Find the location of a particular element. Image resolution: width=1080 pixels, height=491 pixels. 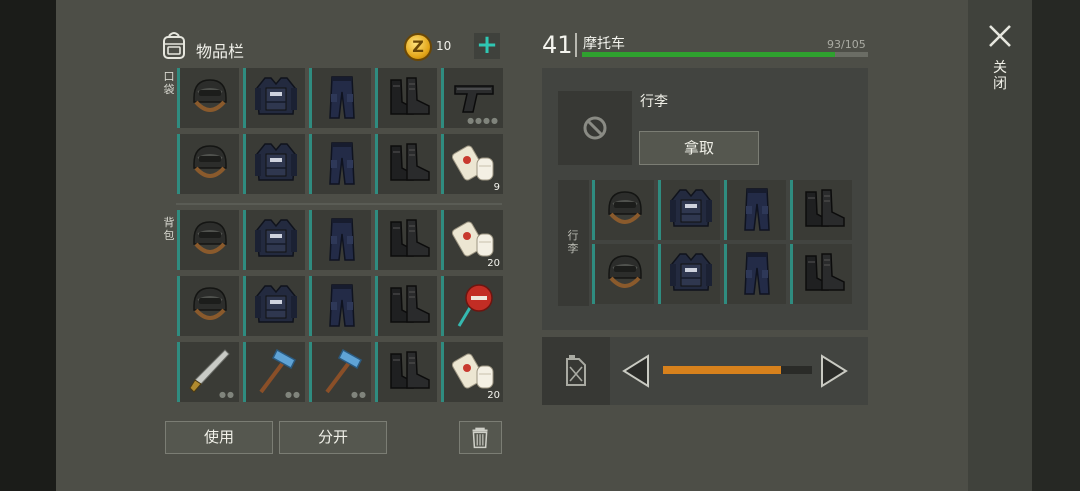

section-divider is located at coordinates (339, 204).